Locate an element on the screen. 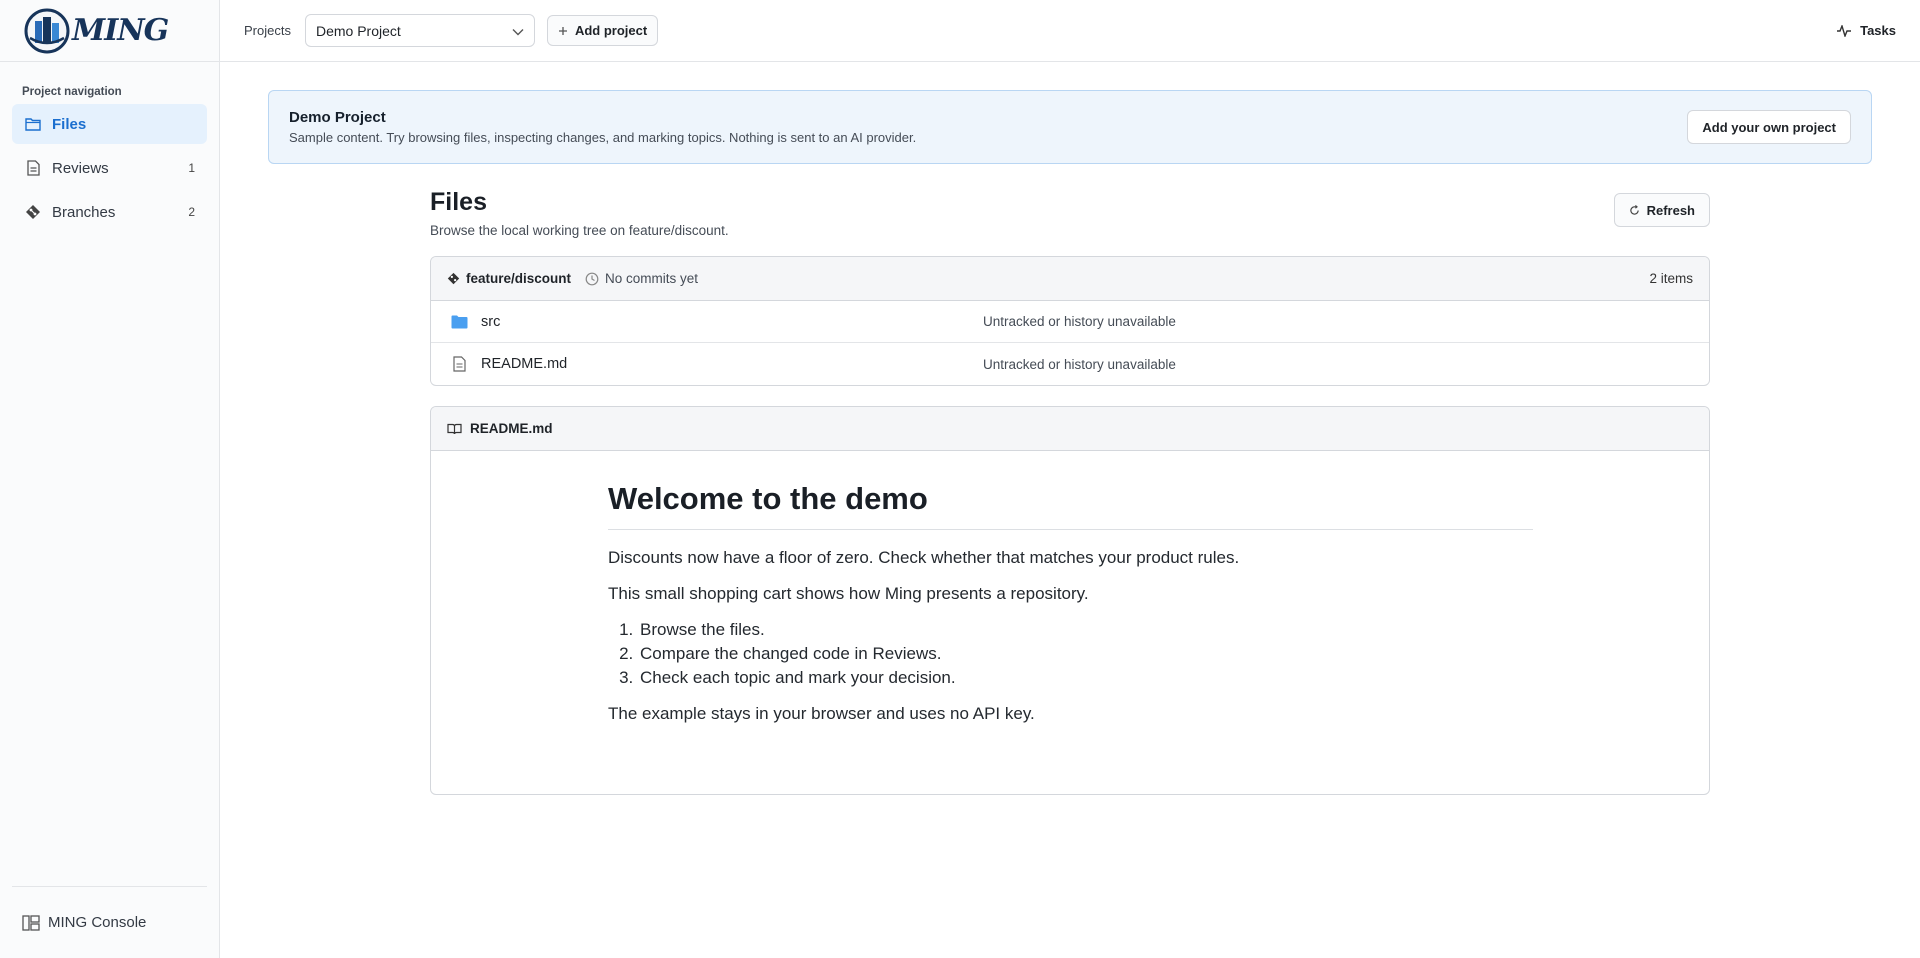 This screenshot has height=958, width=1920. sidebar-item-label: Files is located at coordinates (69, 124).